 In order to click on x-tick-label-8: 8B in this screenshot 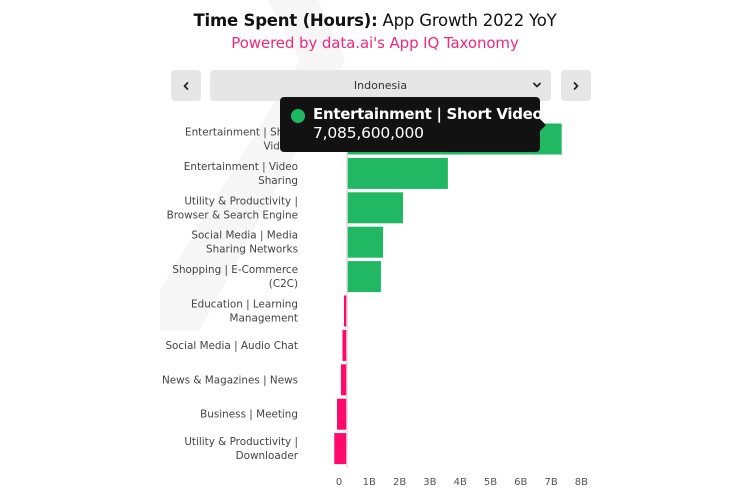, I will do `click(581, 482)`.